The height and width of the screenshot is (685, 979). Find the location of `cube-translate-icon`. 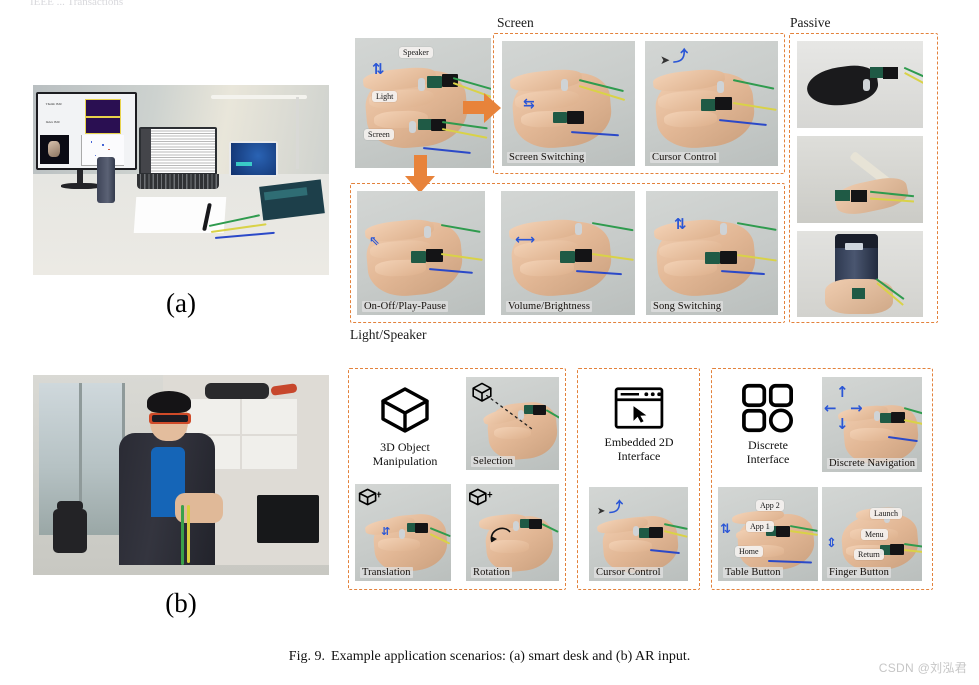

cube-translate-icon is located at coordinates (370, 497).